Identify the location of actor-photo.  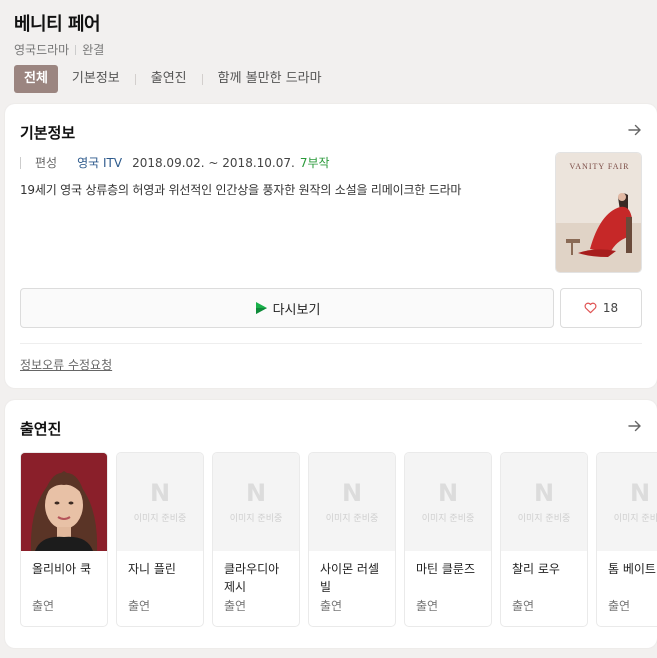
(64, 502).